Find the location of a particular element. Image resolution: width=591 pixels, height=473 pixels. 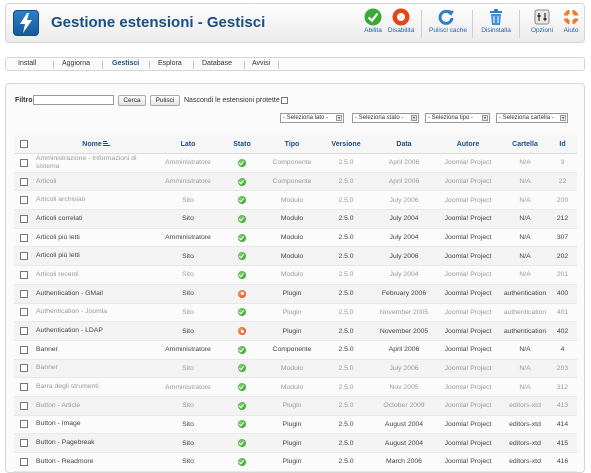

select-type: - Seleziona tipo - is located at coordinates (457, 118).